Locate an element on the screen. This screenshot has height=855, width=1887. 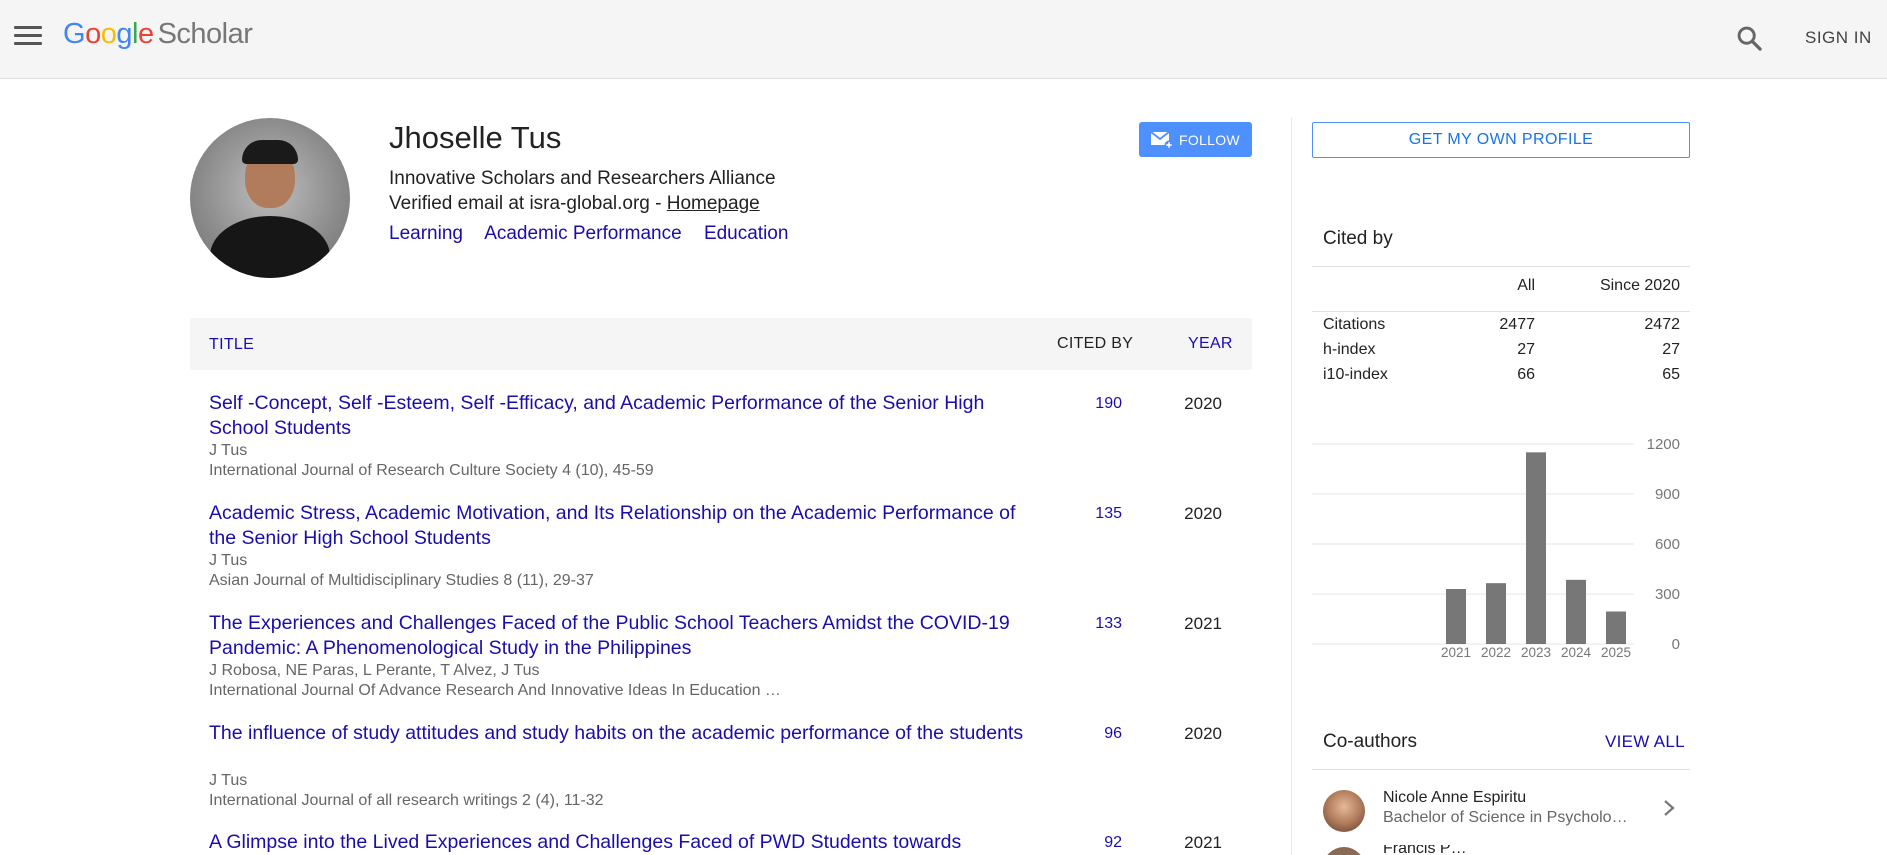
google-scholar-logo: Google Scholar is located at coordinates (158, 34).